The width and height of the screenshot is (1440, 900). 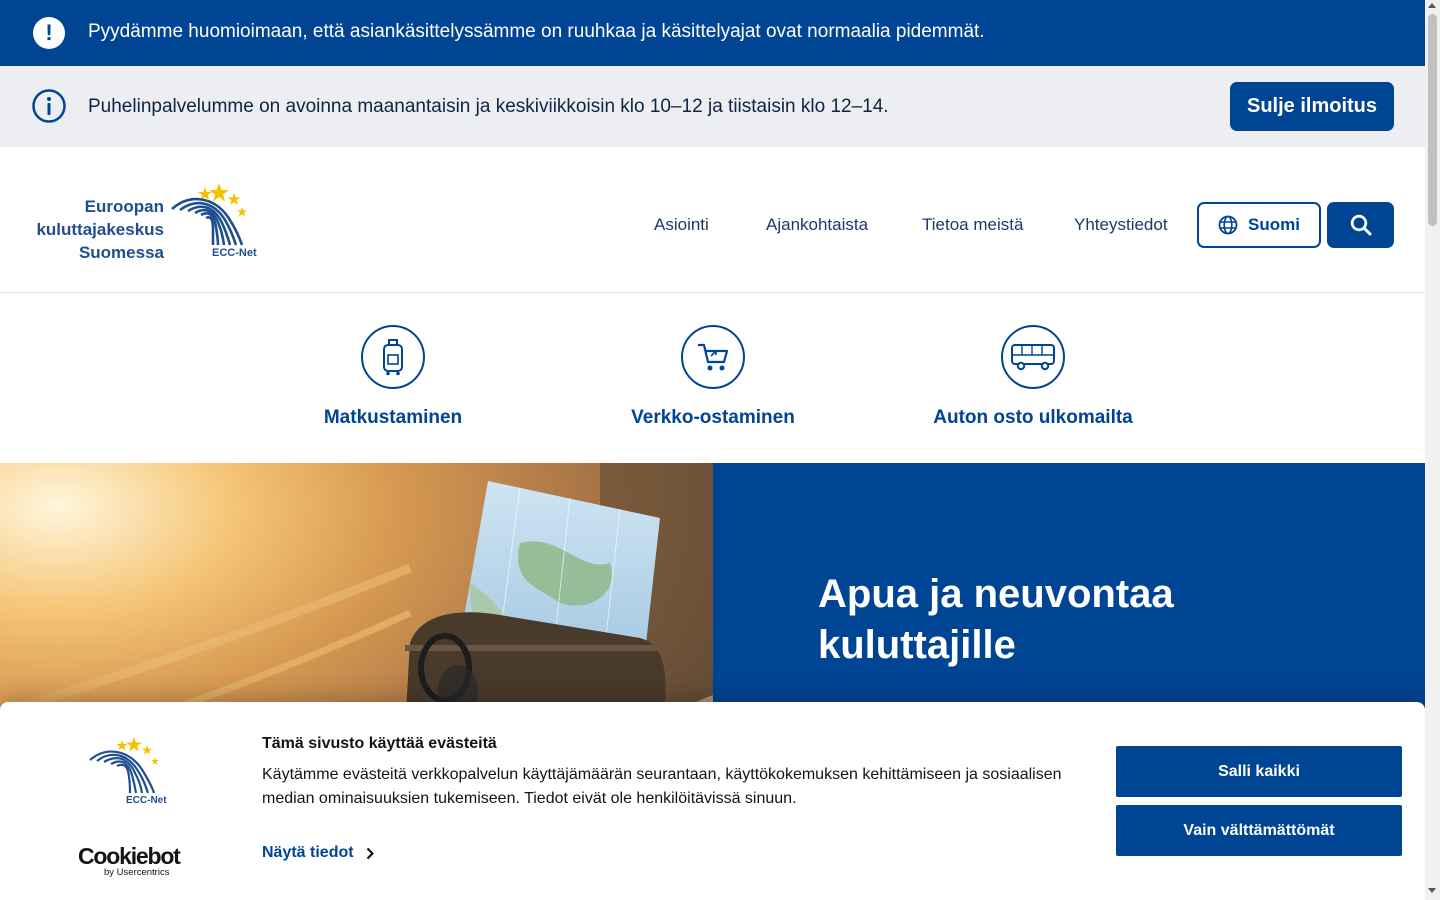 I want to click on category-label: Verkko-ostaminen, so click(x=713, y=417).